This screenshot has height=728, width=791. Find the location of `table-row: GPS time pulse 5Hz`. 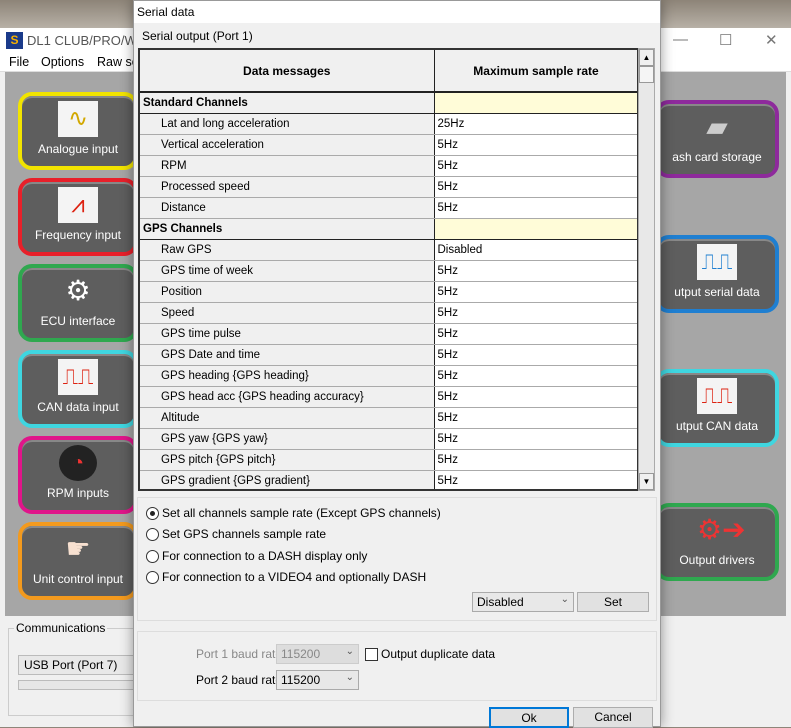

table-row: GPS time pulse 5Hz is located at coordinates (388, 334).